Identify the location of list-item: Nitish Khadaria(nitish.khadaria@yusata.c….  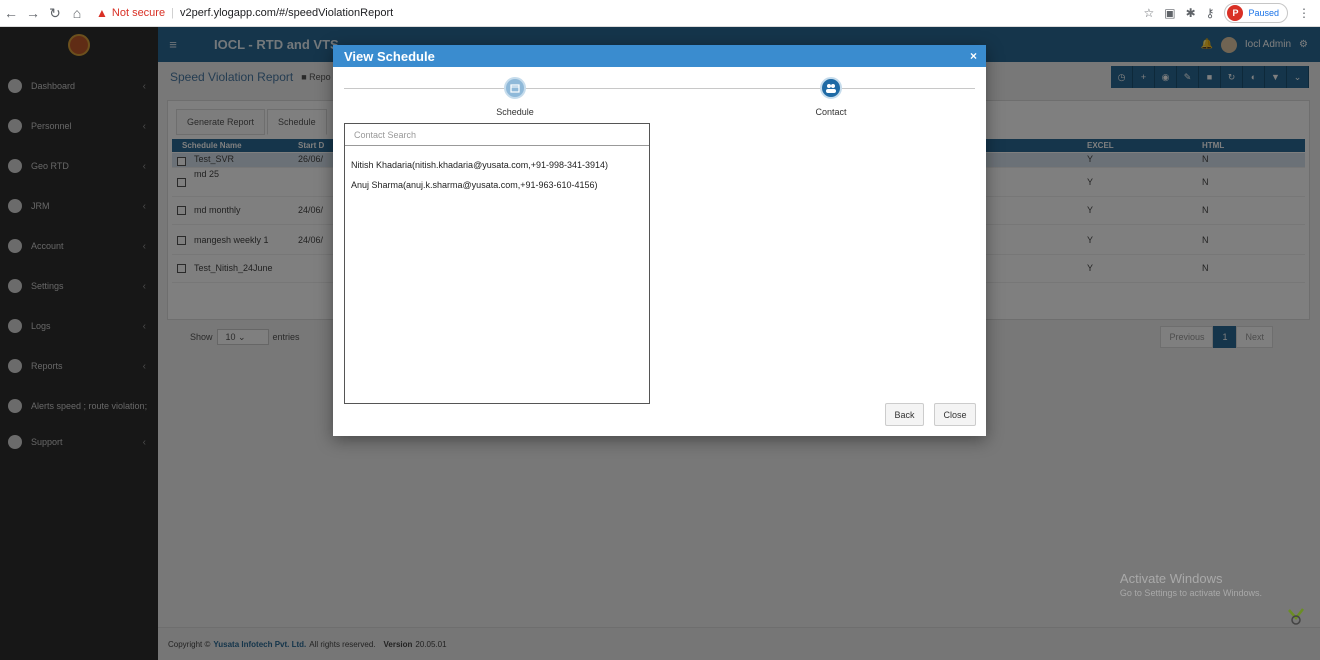
(497, 165).